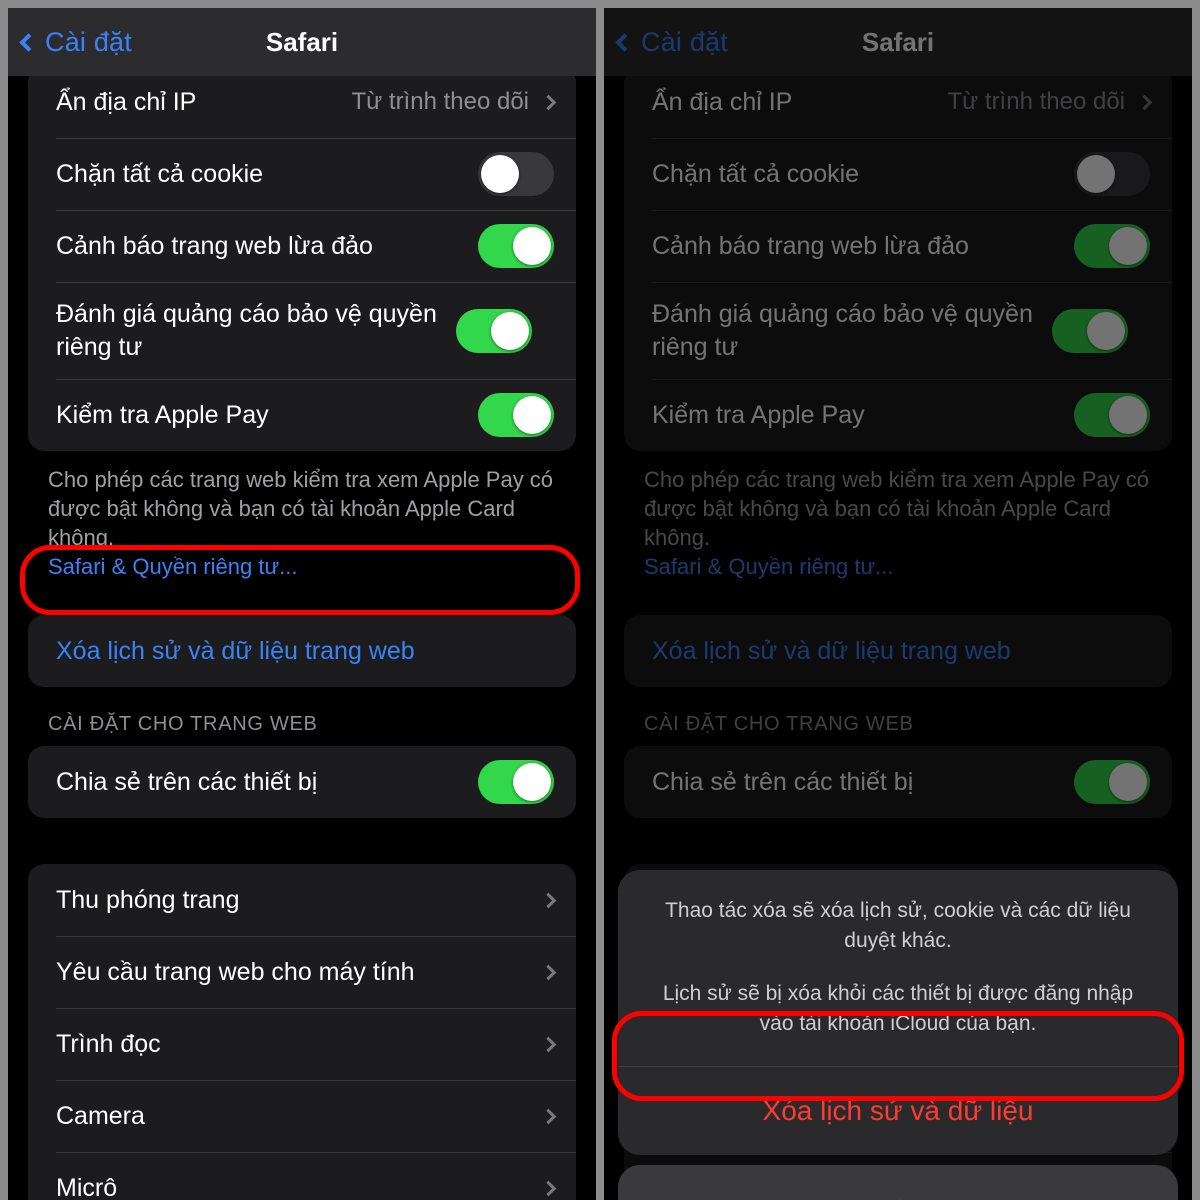  Describe the element at coordinates (235, 971) in the screenshot. I see `list-item-label: Yêu cầu trang web cho máy tính` at that location.